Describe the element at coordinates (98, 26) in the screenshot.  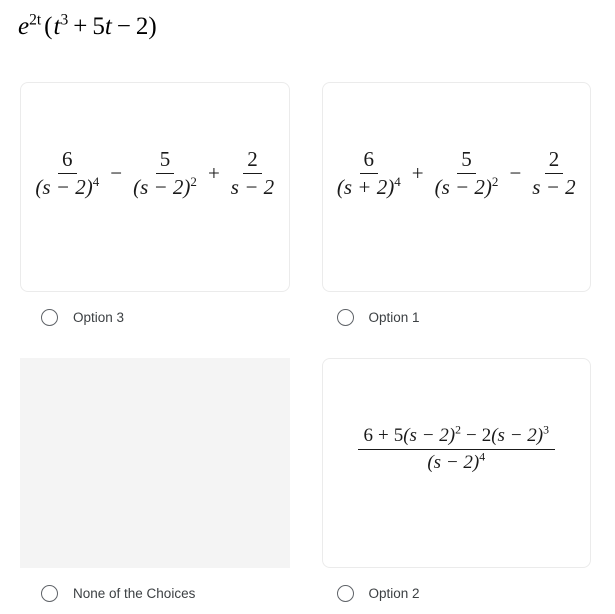
I see `prompt-coefficient-2: 5` at that location.